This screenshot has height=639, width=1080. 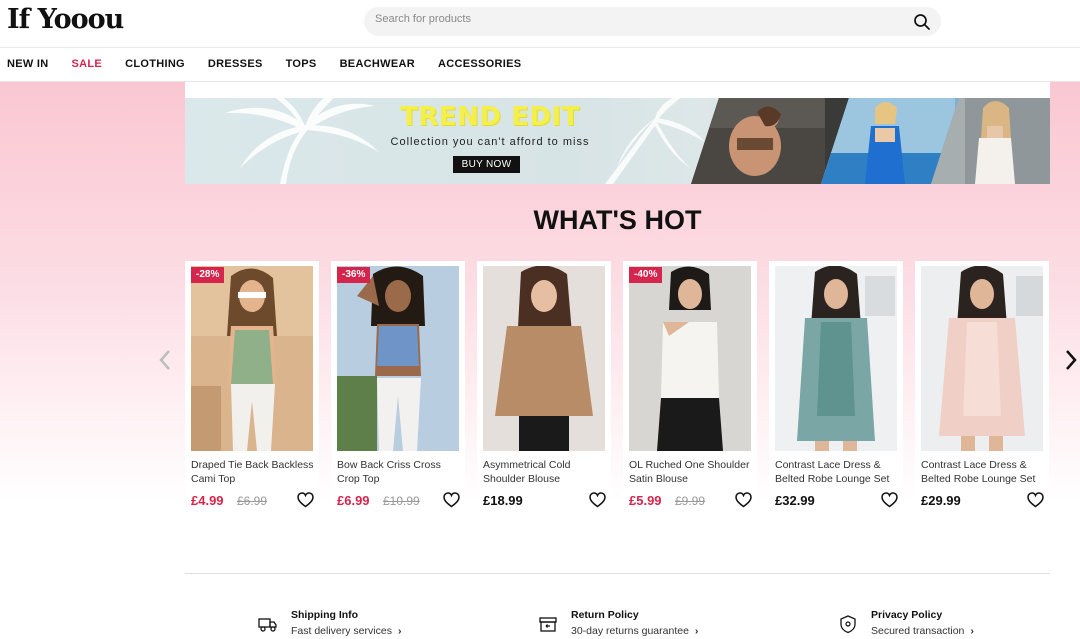 What do you see at coordinates (235, 64) in the screenshot?
I see `nav-dresses: DRESSES` at bounding box center [235, 64].